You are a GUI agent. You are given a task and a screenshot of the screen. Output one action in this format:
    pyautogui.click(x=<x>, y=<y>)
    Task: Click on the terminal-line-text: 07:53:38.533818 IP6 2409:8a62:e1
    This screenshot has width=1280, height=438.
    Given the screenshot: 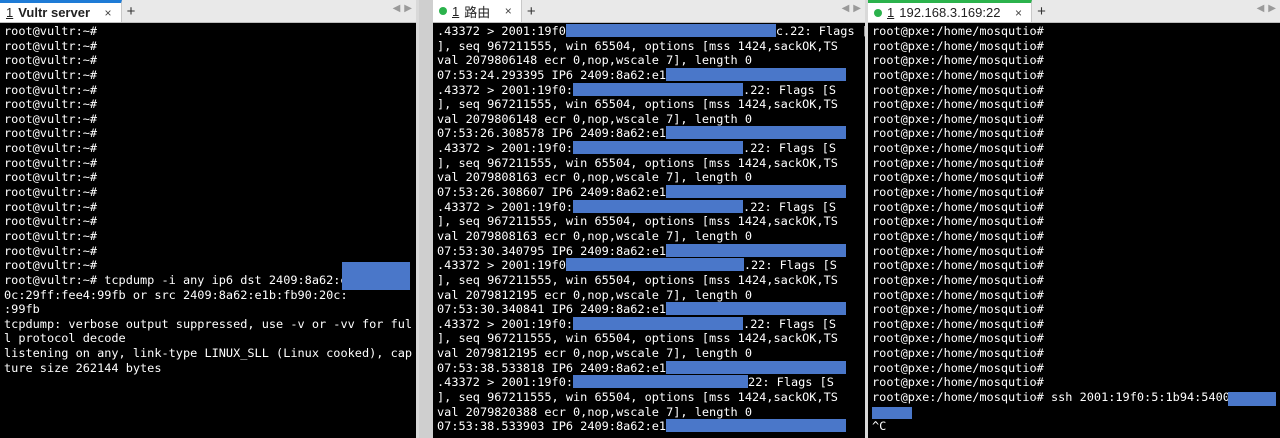 What is the action you would take?
    pyautogui.click(x=552, y=367)
    